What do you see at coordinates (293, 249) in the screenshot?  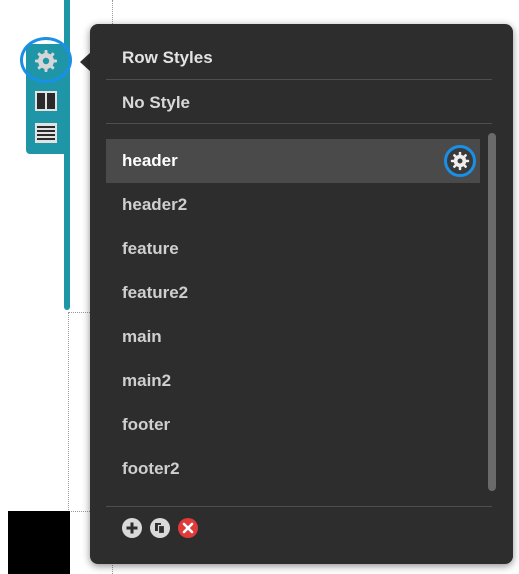 I see `style-item-feature: feature` at bounding box center [293, 249].